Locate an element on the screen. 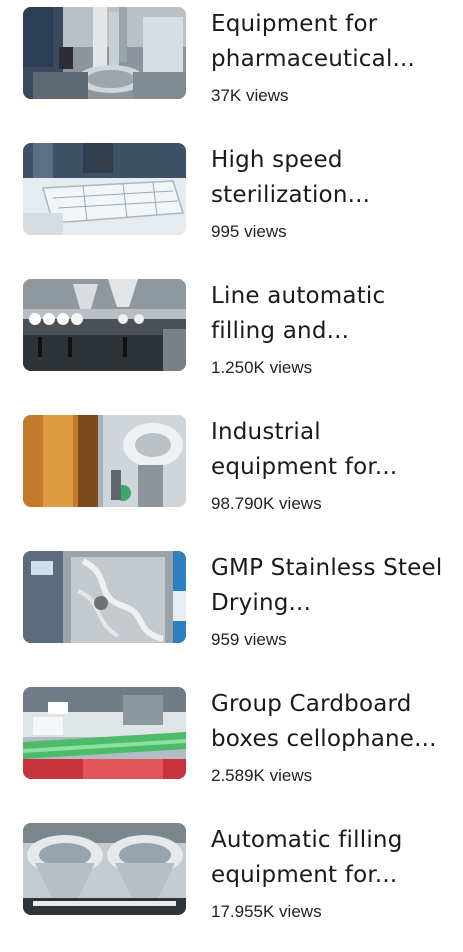 This screenshot has height=952, width=463. cellophane-wrapping-thumbnail is located at coordinates (104, 733).